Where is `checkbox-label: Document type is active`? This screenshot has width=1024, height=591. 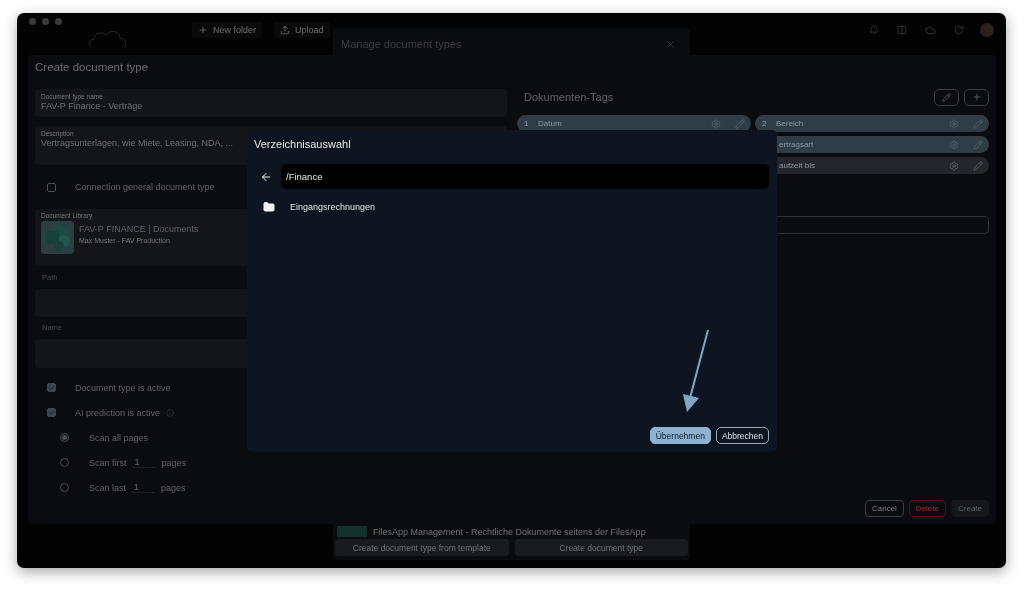 checkbox-label: Document type is active is located at coordinates (123, 387).